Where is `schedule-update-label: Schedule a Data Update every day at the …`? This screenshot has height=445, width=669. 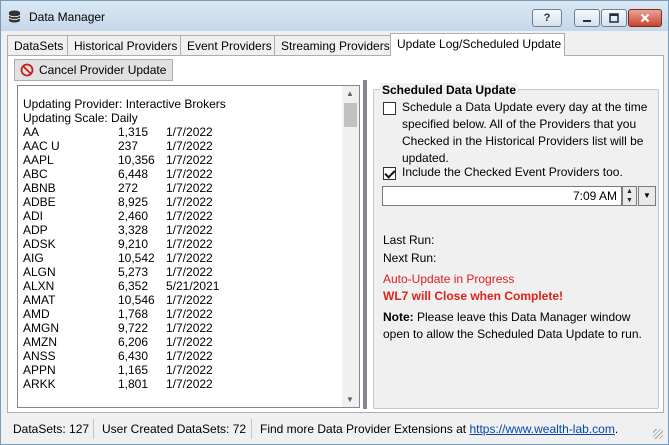
schedule-update-label: Schedule a Data Update every day at the … is located at coordinates (524, 133).